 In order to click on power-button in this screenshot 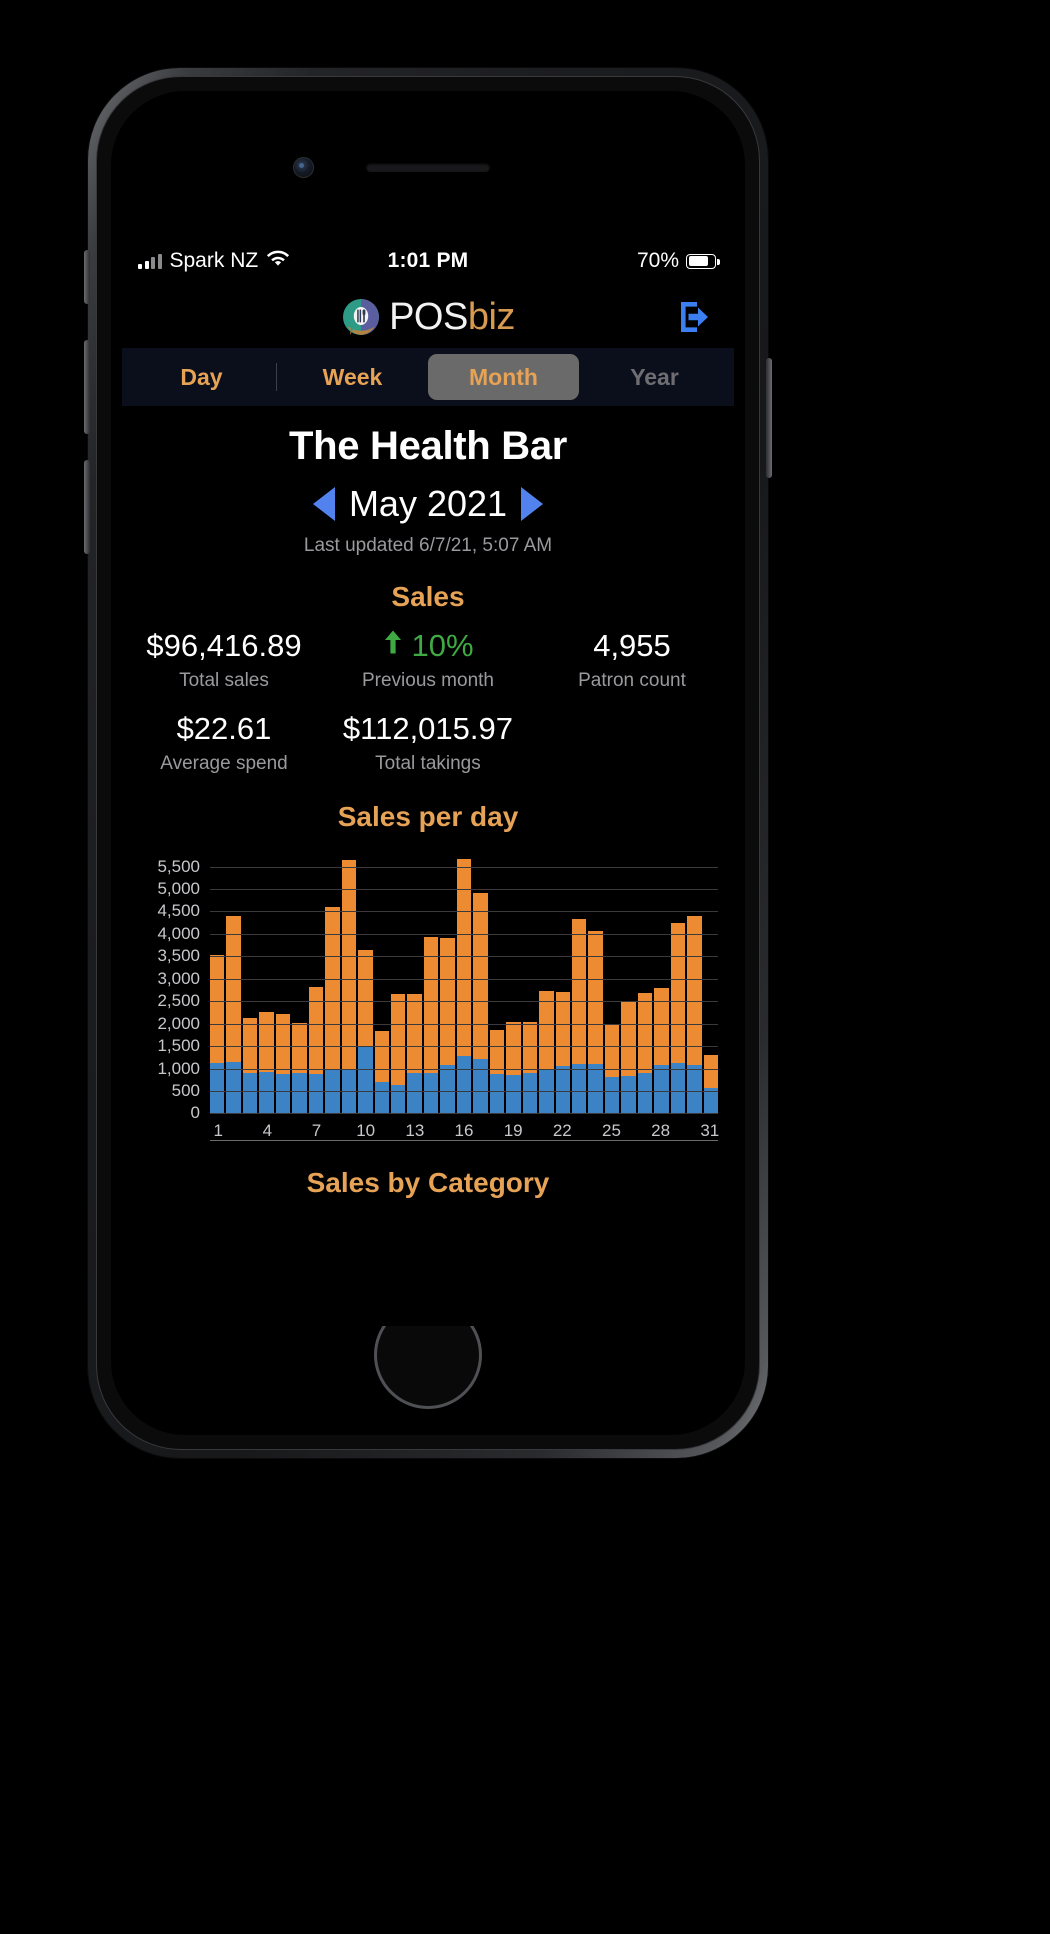, I will do `click(769, 418)`.